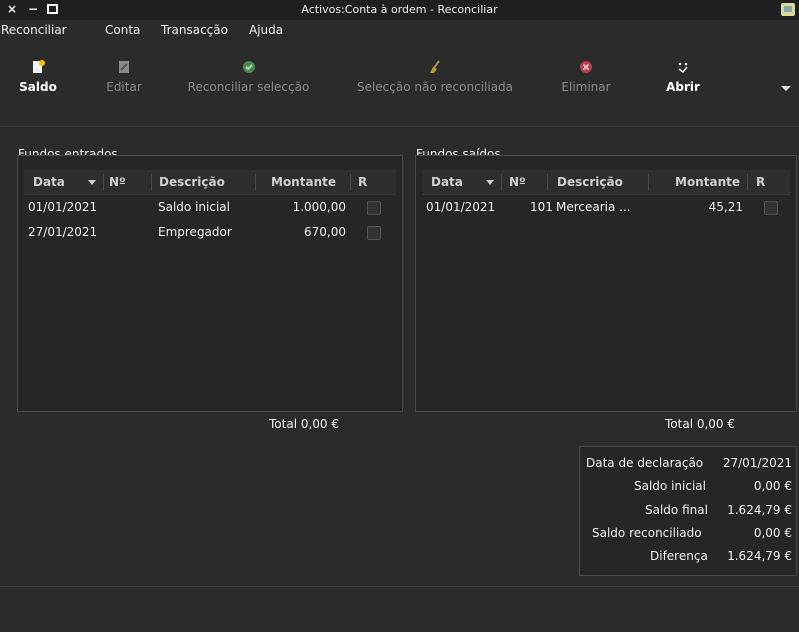 Image resolution: width=799 pixels, height=632 pixels. I want to click on abrir-button: Abrir, so click(683, 77).